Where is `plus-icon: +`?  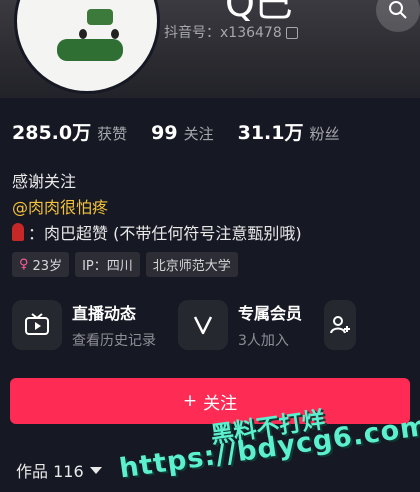 plus-icon: + is located at coordinates (190, 401).